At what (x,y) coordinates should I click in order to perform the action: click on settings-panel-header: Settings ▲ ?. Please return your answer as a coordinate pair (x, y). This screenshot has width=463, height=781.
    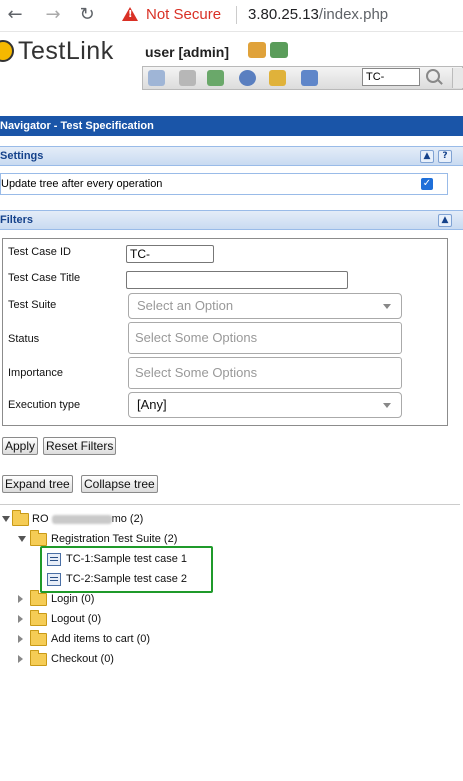
    Looking at the image, I should click on (231, 156).